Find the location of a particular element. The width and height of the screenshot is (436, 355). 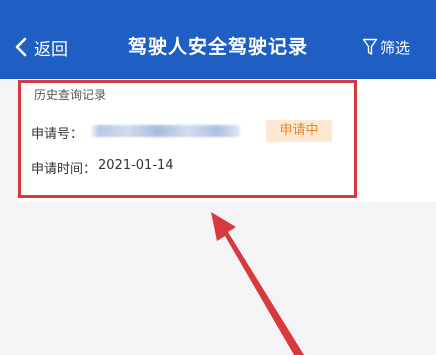

filter-label: 筛选 is located at coordinates (394, 47).